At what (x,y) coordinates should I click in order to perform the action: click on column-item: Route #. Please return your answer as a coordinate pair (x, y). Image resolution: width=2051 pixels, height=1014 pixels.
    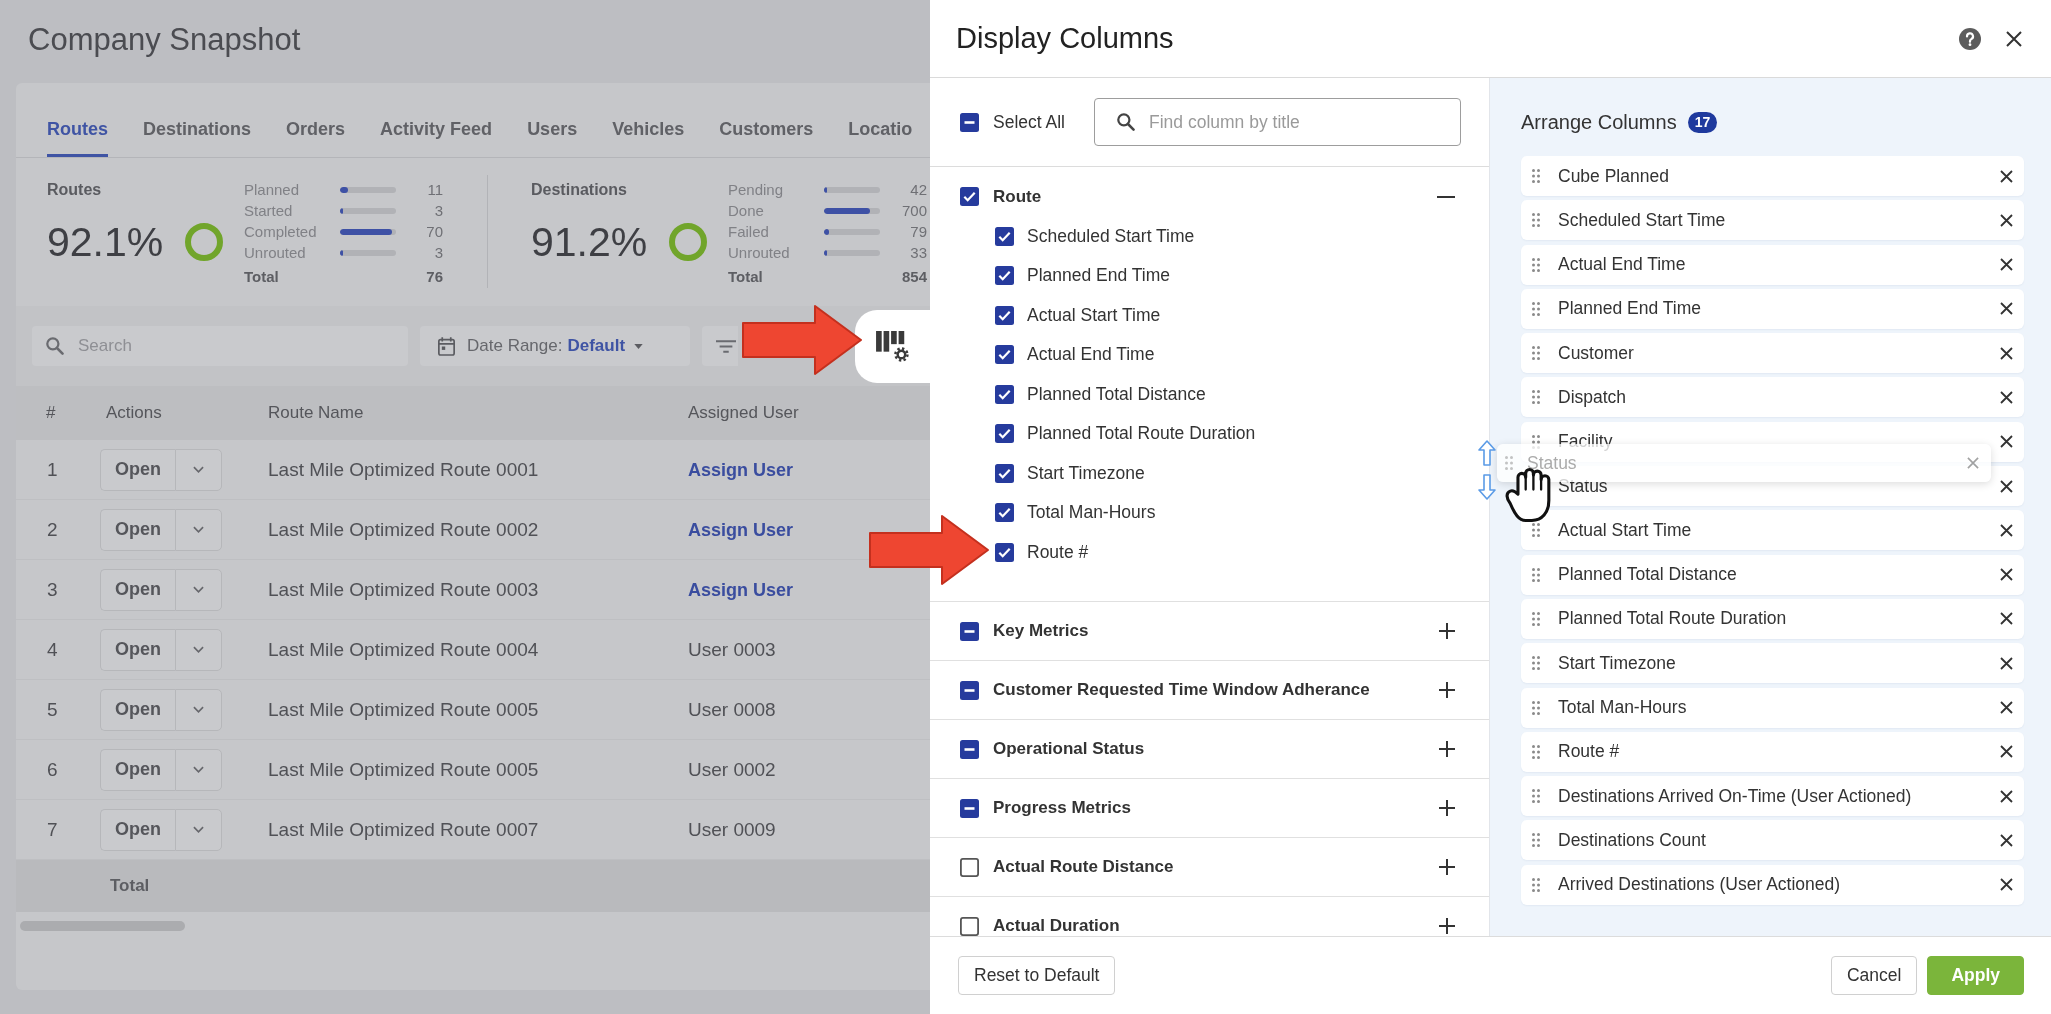
    Looking at the image, I should click on (1772, 751).